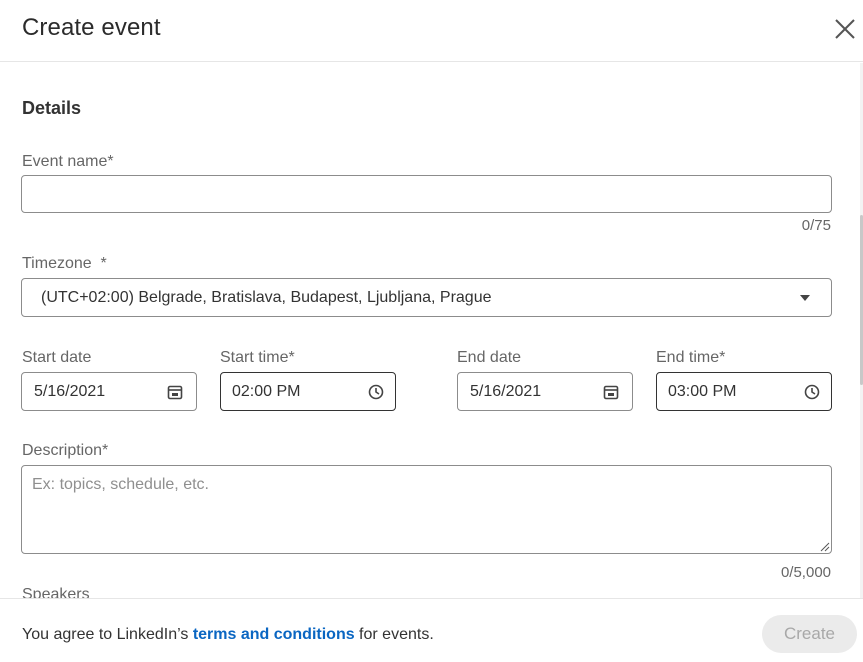 The image size is (863, 662). Describe the element at coordinates (57, 263) in the screenshot. I see `timezone-label-text: Timezone` at that location.